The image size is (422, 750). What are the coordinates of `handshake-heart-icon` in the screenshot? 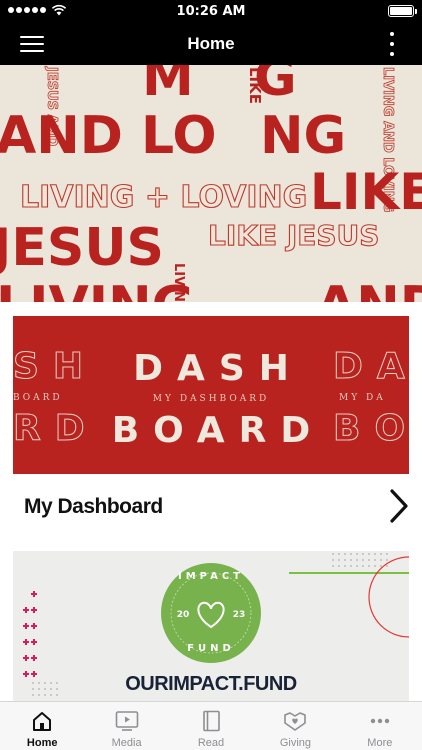 It's located at (295, 721).